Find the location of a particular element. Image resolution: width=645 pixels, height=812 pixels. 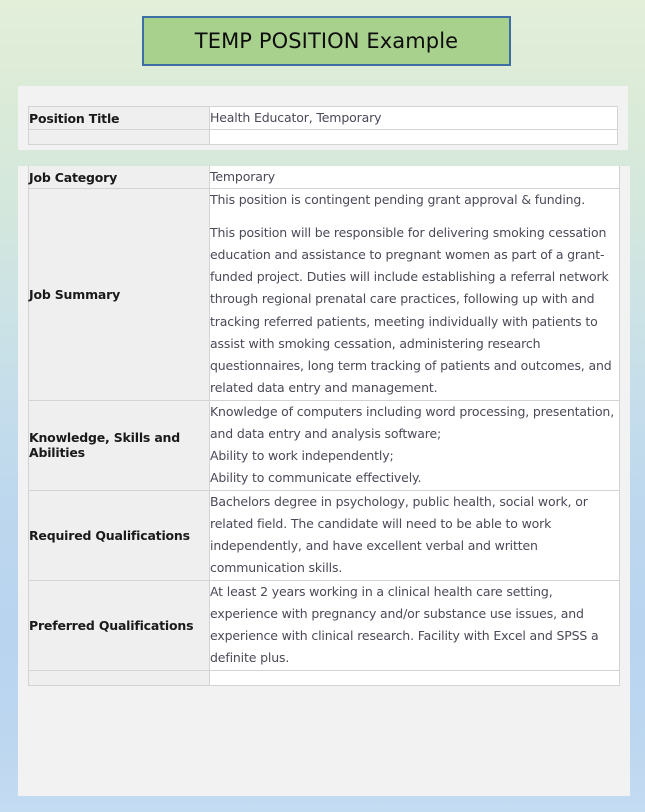

field-label-knowledge-skills-abilities: Knowledge, Skills and Abilities is located at coordinates (119, 445).